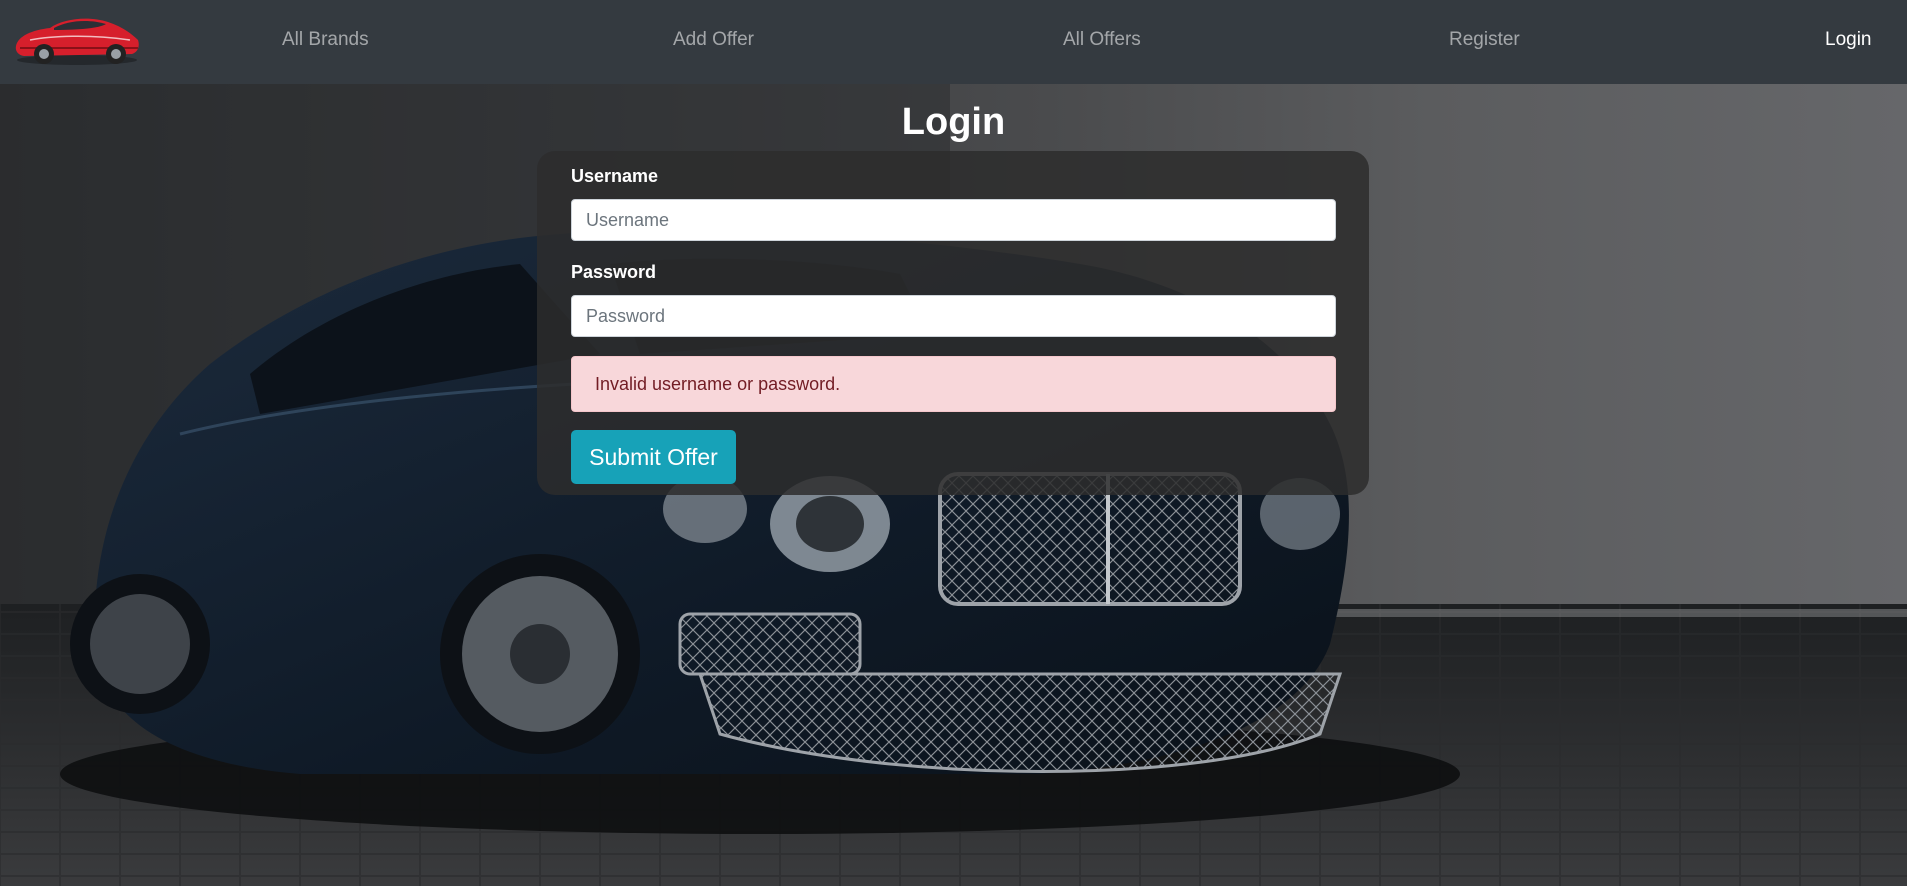  Describe the element at coordinates (77, 39) in the screenshot. I see `car-logo-icon` at that location.